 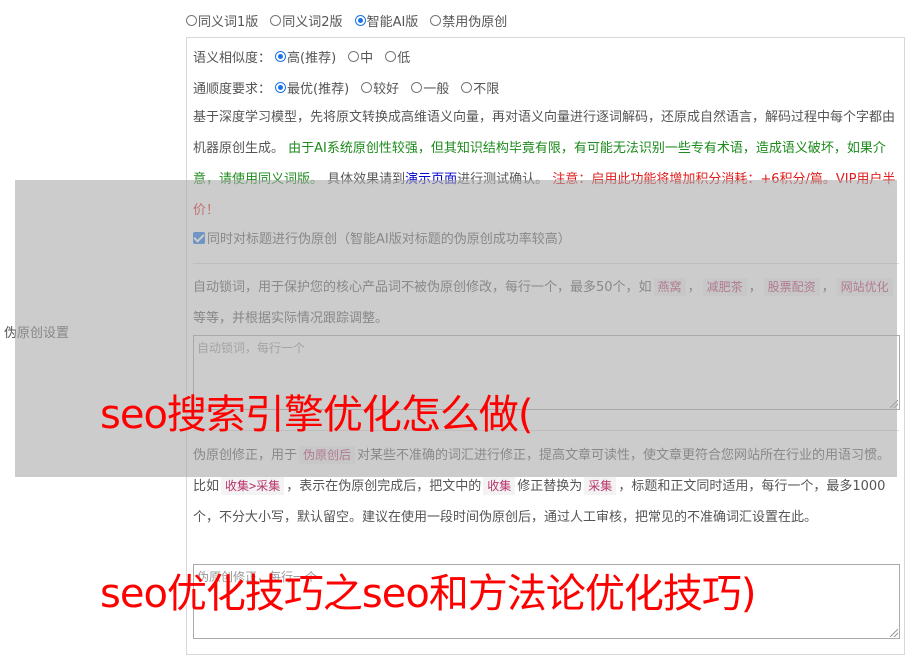 What do you see at coordinates (232, 58) in the screenshot?
I see `similarity-label: 语义相似度：` at bounding box center [232, 58].